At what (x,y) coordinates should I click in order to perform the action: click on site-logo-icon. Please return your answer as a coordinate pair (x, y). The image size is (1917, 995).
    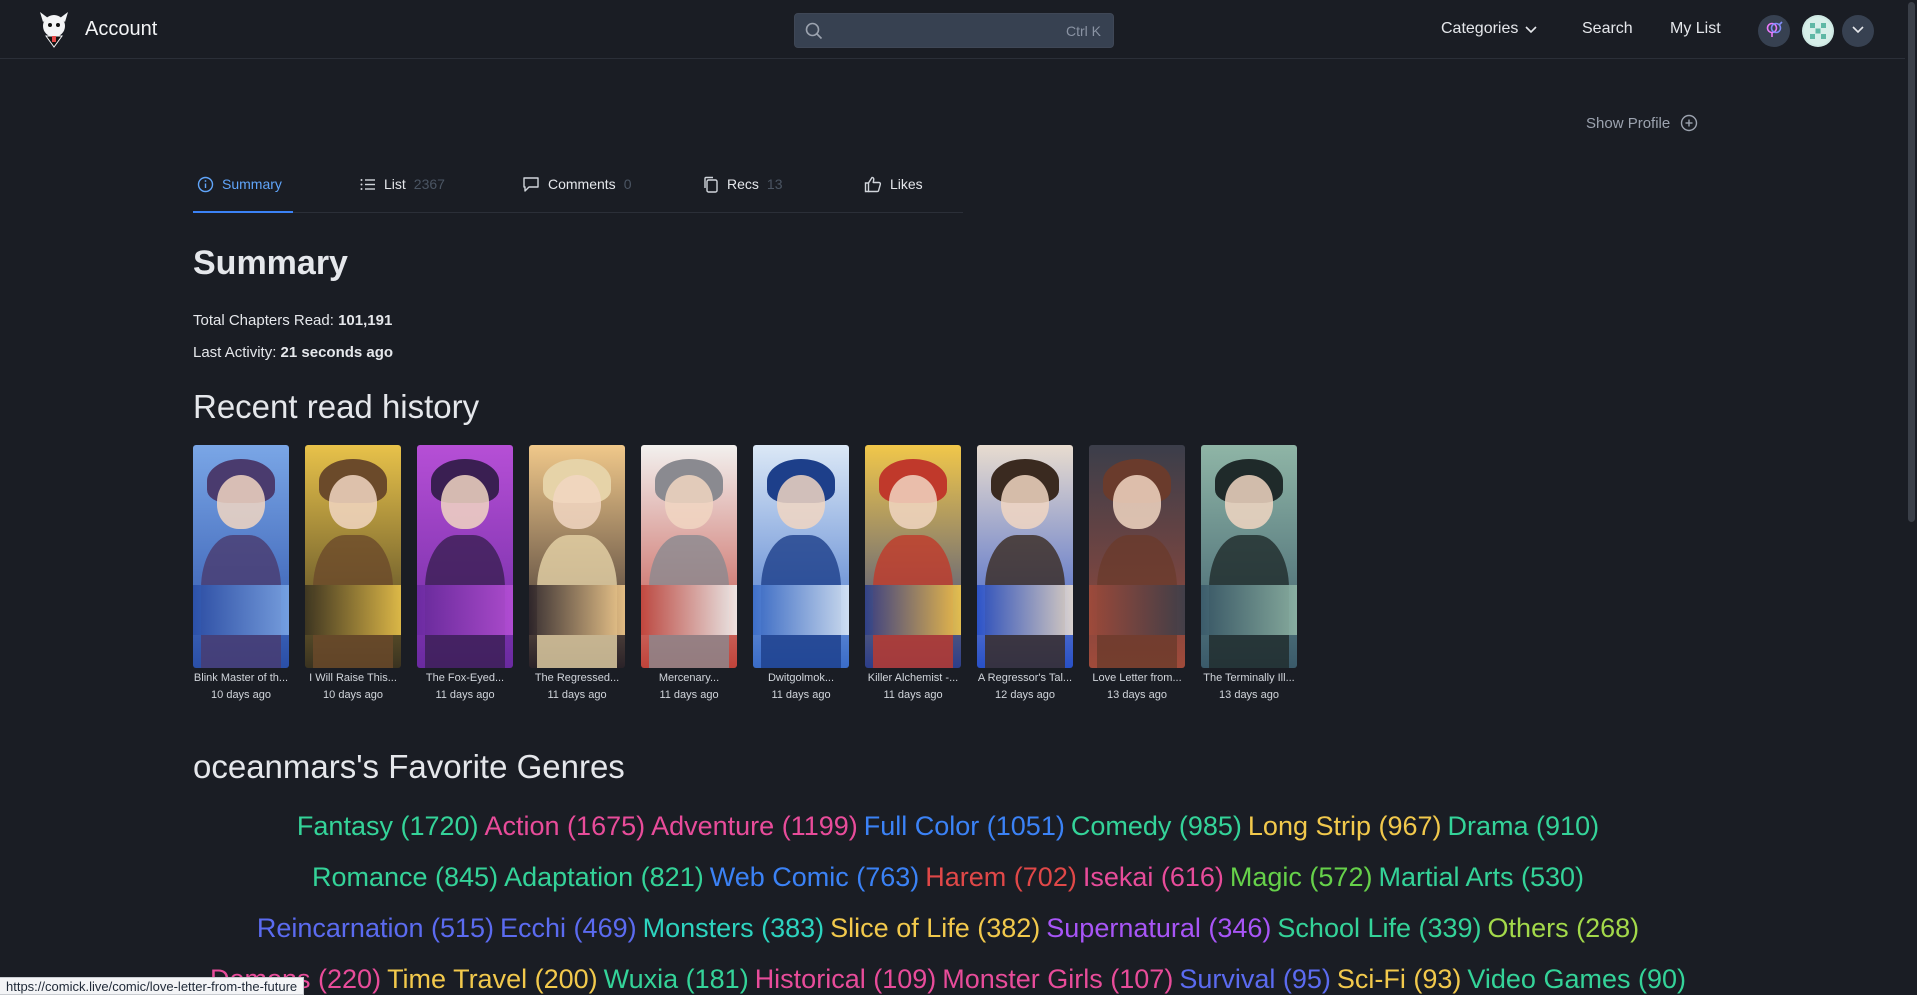
    Looking at the image, I should click on (54, 29).